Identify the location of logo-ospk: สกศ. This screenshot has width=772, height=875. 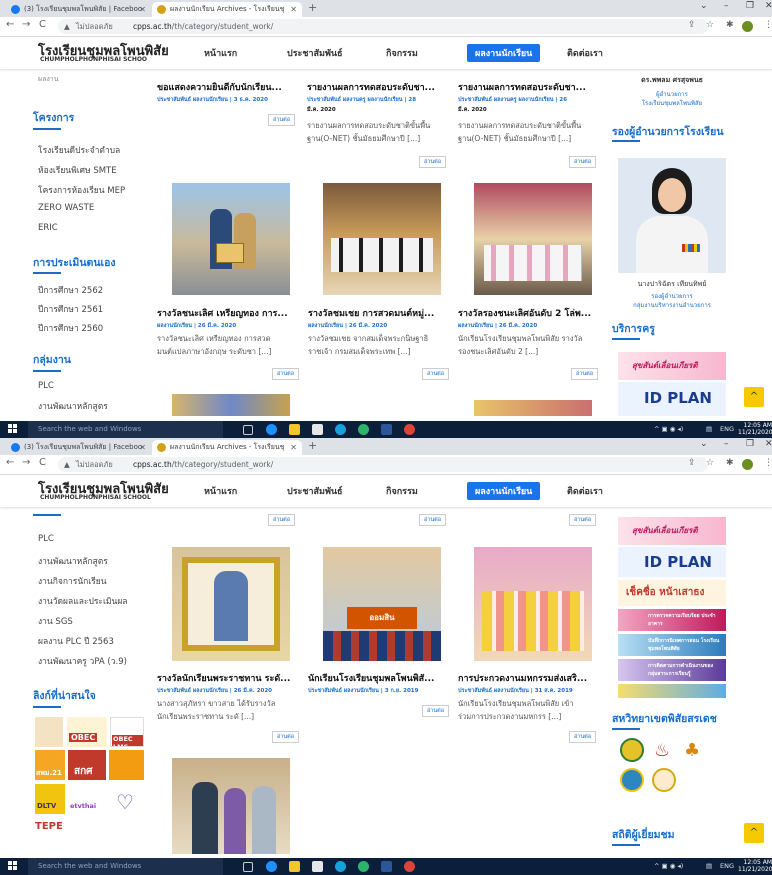
(87, 765).